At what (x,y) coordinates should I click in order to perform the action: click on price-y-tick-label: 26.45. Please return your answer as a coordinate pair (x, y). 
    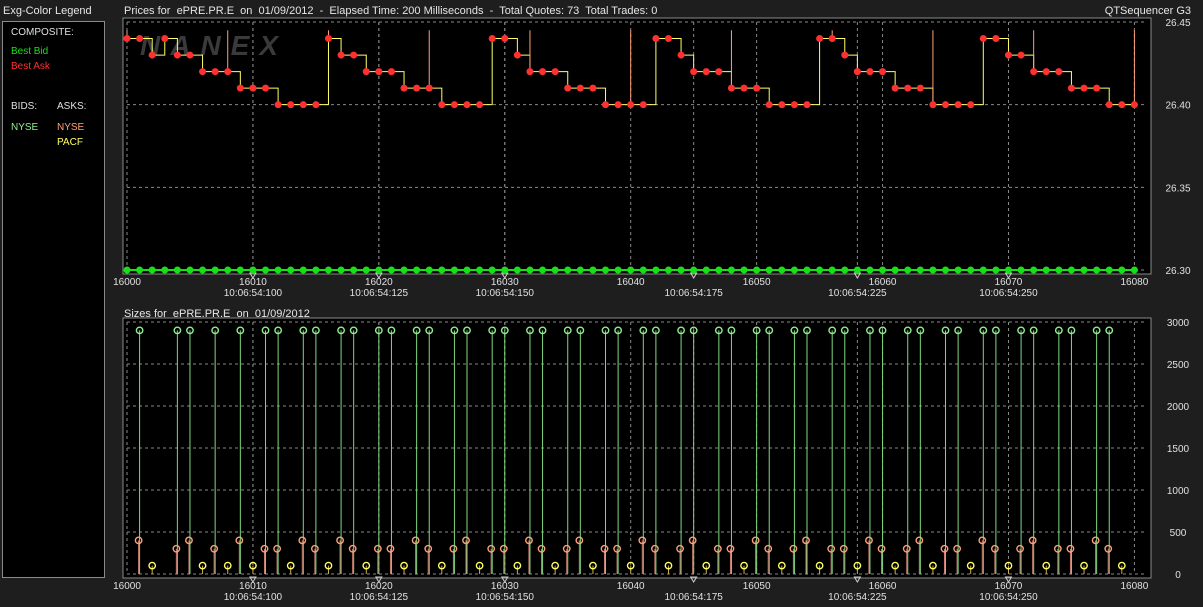
    Looking at the image, I should click on (1177, 23).